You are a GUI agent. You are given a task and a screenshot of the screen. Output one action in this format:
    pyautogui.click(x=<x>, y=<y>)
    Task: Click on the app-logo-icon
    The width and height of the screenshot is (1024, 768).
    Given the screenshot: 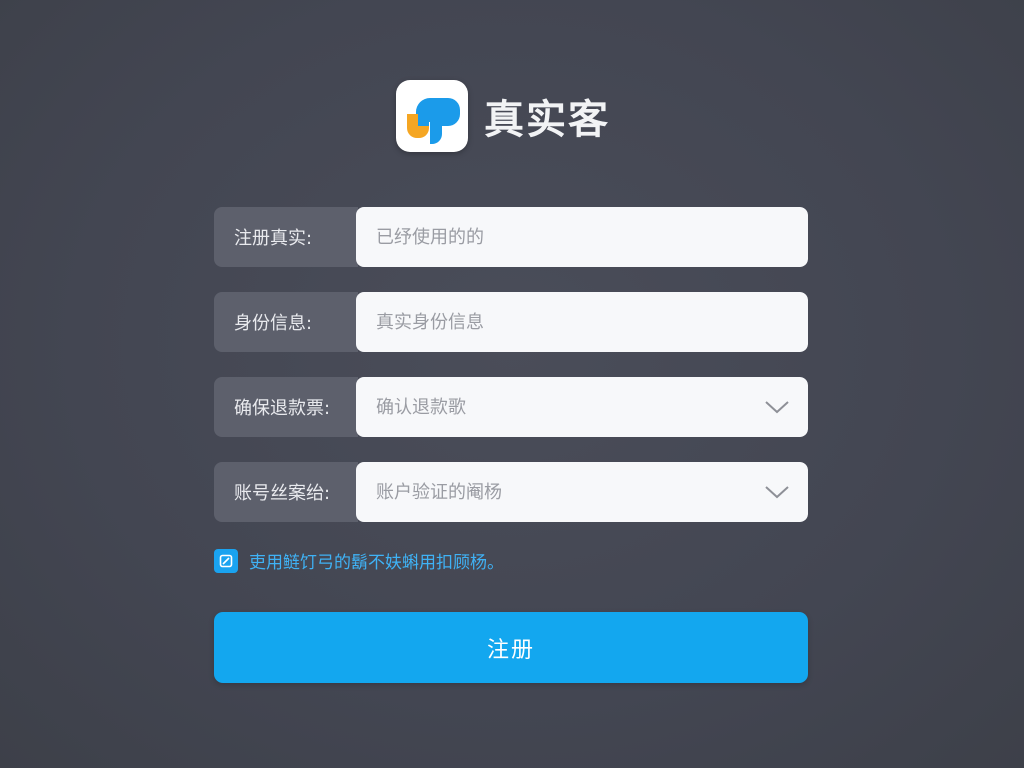 What is the action you would take?
    pyautogui.click(x=432, y=116)
    